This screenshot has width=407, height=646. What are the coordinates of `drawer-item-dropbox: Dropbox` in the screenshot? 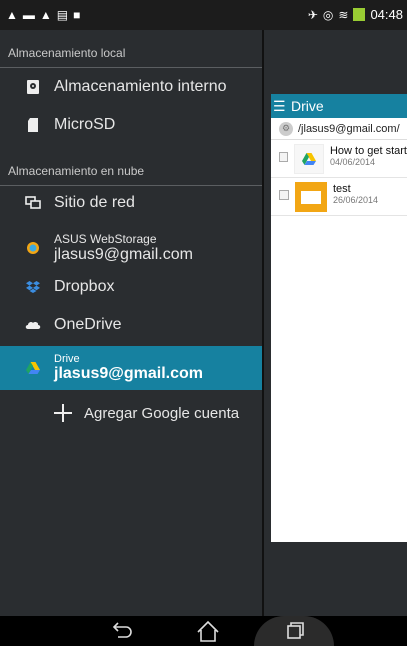 It's located at (131, 287).